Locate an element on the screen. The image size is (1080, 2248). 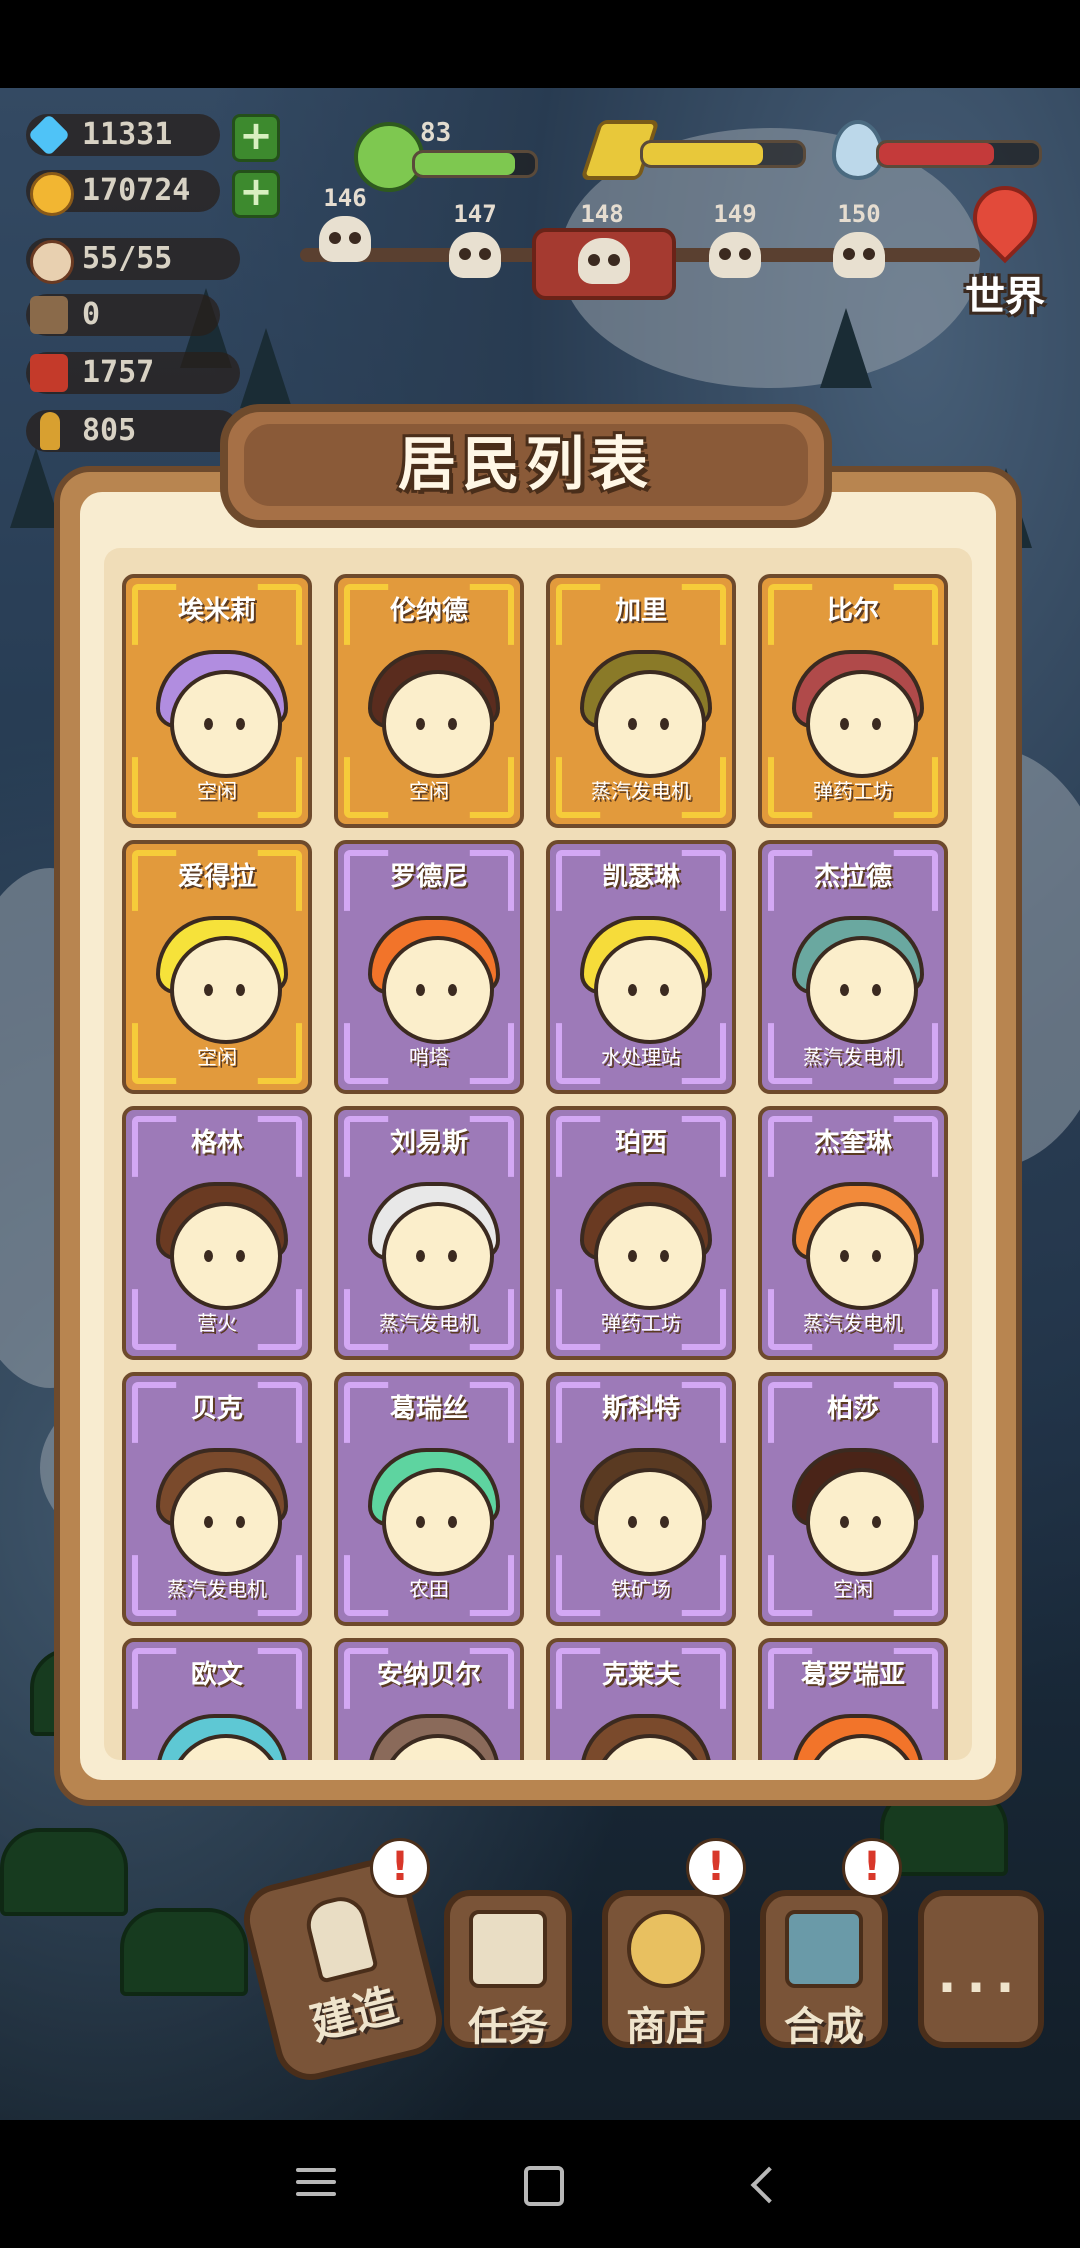
resident-name: 刘易斯 is located at coordinates (428, 1143).